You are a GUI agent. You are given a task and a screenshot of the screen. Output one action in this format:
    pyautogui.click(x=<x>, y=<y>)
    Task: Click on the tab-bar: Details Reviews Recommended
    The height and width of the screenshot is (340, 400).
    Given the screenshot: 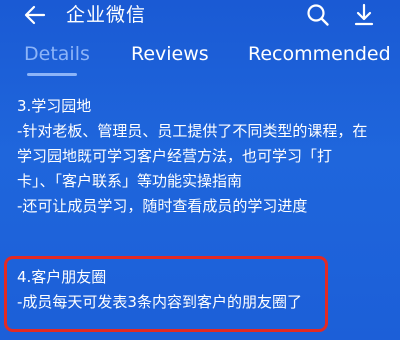 What is the action you would take?
    pyautogui.click(x=200, y=57)
    